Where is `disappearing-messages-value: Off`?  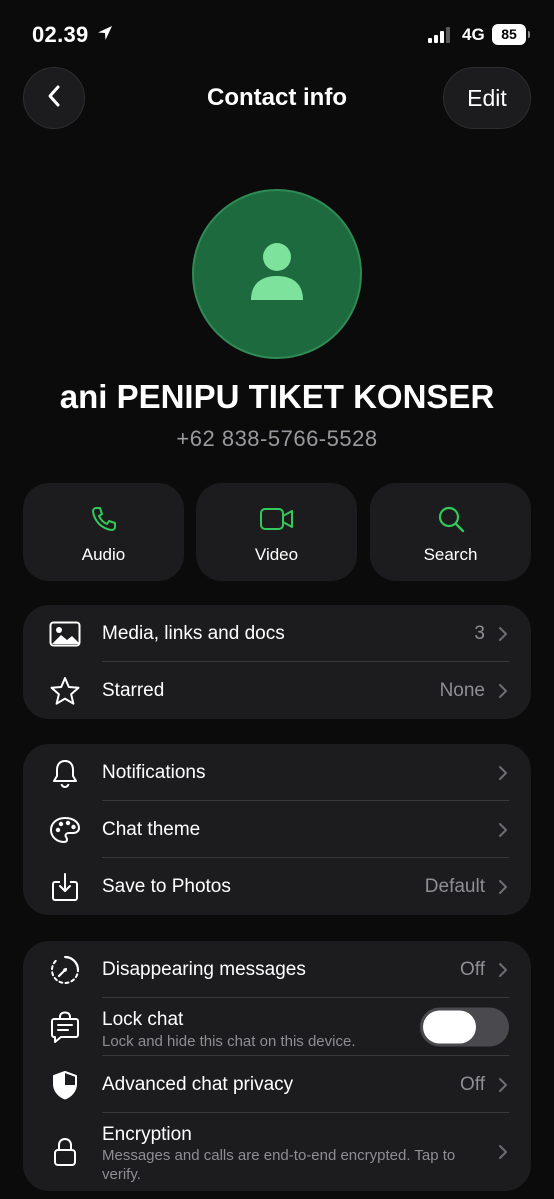 disappearing-messages-value: Off is located at coordinates (472, 969).